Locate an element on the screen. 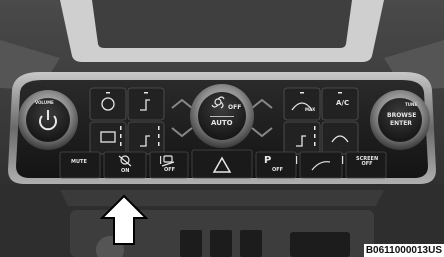 The image size is (444, 257). stop-start-on-label: ON is located at coordinates (125, 171).